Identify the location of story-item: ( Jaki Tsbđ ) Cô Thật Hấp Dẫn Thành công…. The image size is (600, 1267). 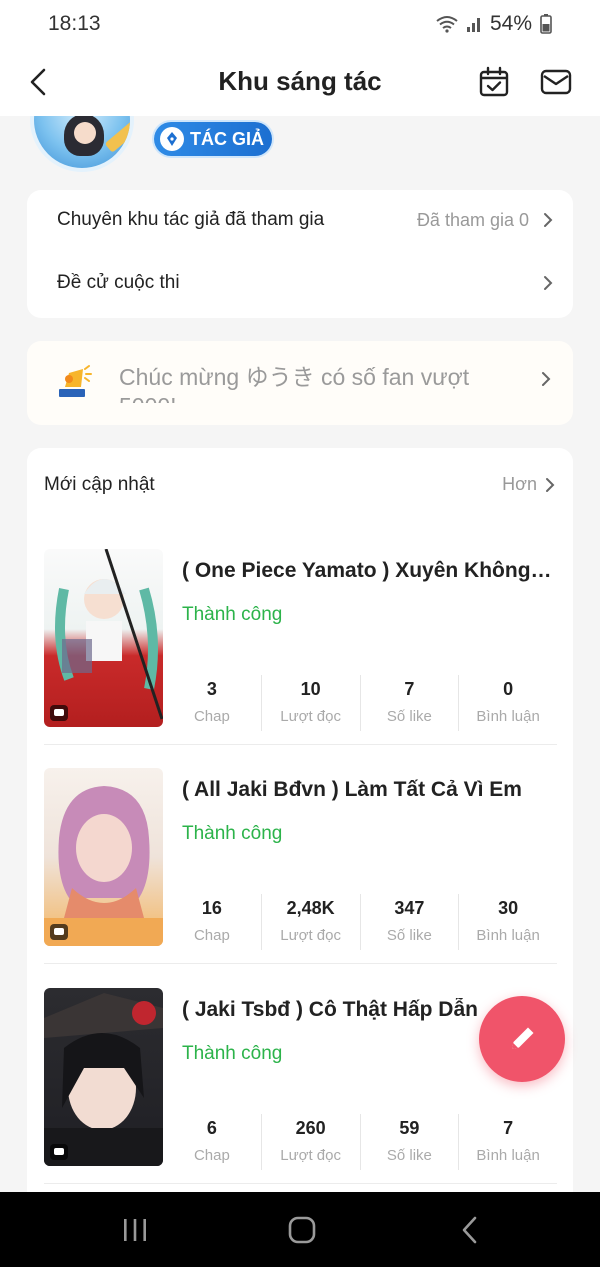
(300, 1086).